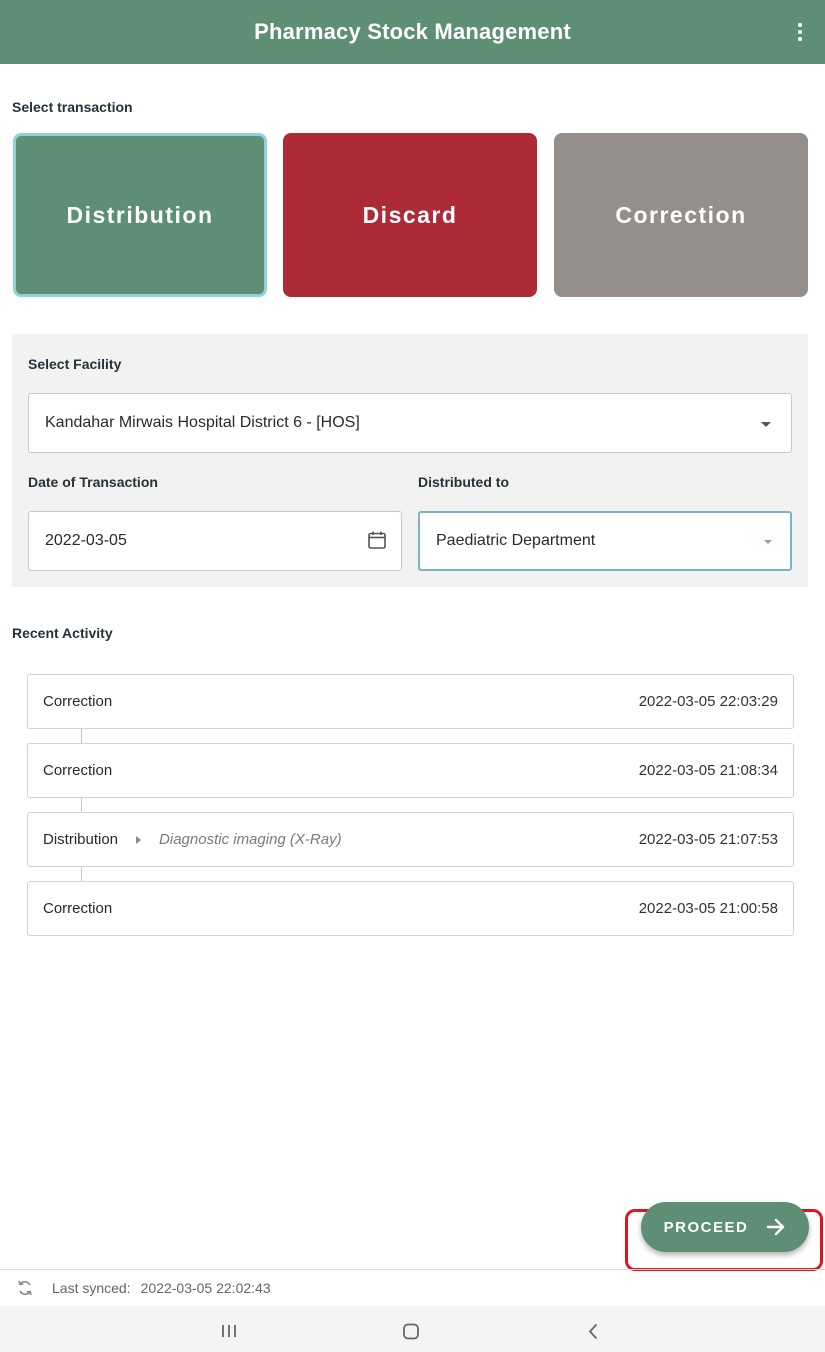 This screenshot has width=825, height=1352. I want to click on date-field: 2022-03-05, so click(215, 541).